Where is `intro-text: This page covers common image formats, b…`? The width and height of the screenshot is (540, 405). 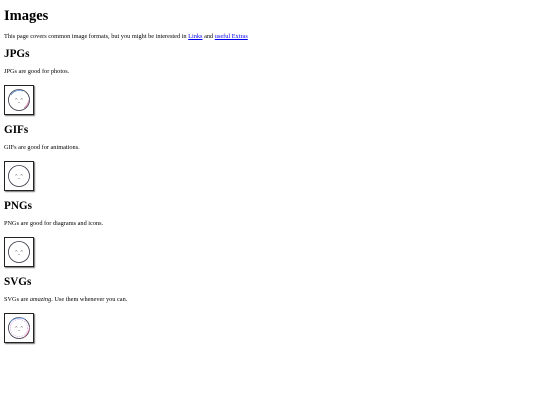 intro-text: This page covers common image formats, b… is located at coordinates (96, 36).